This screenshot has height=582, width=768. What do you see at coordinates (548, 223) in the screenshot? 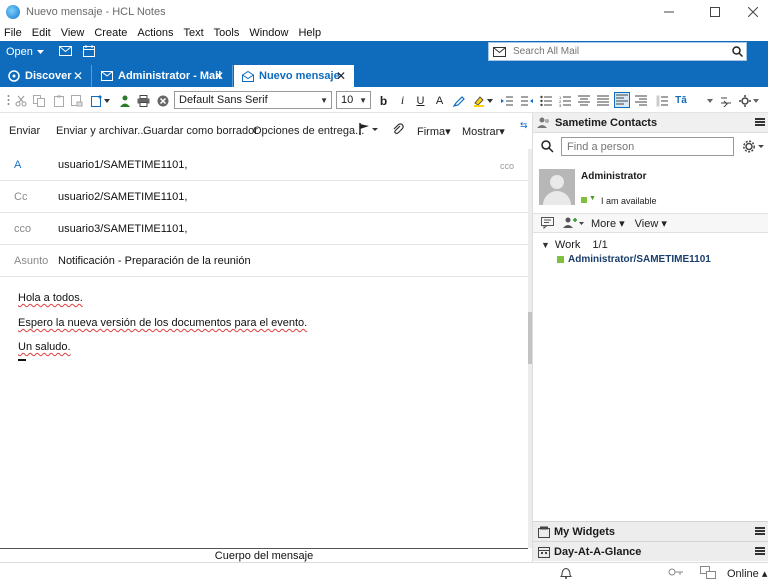
I see `chat-icon` at bounding box center [548, 223].